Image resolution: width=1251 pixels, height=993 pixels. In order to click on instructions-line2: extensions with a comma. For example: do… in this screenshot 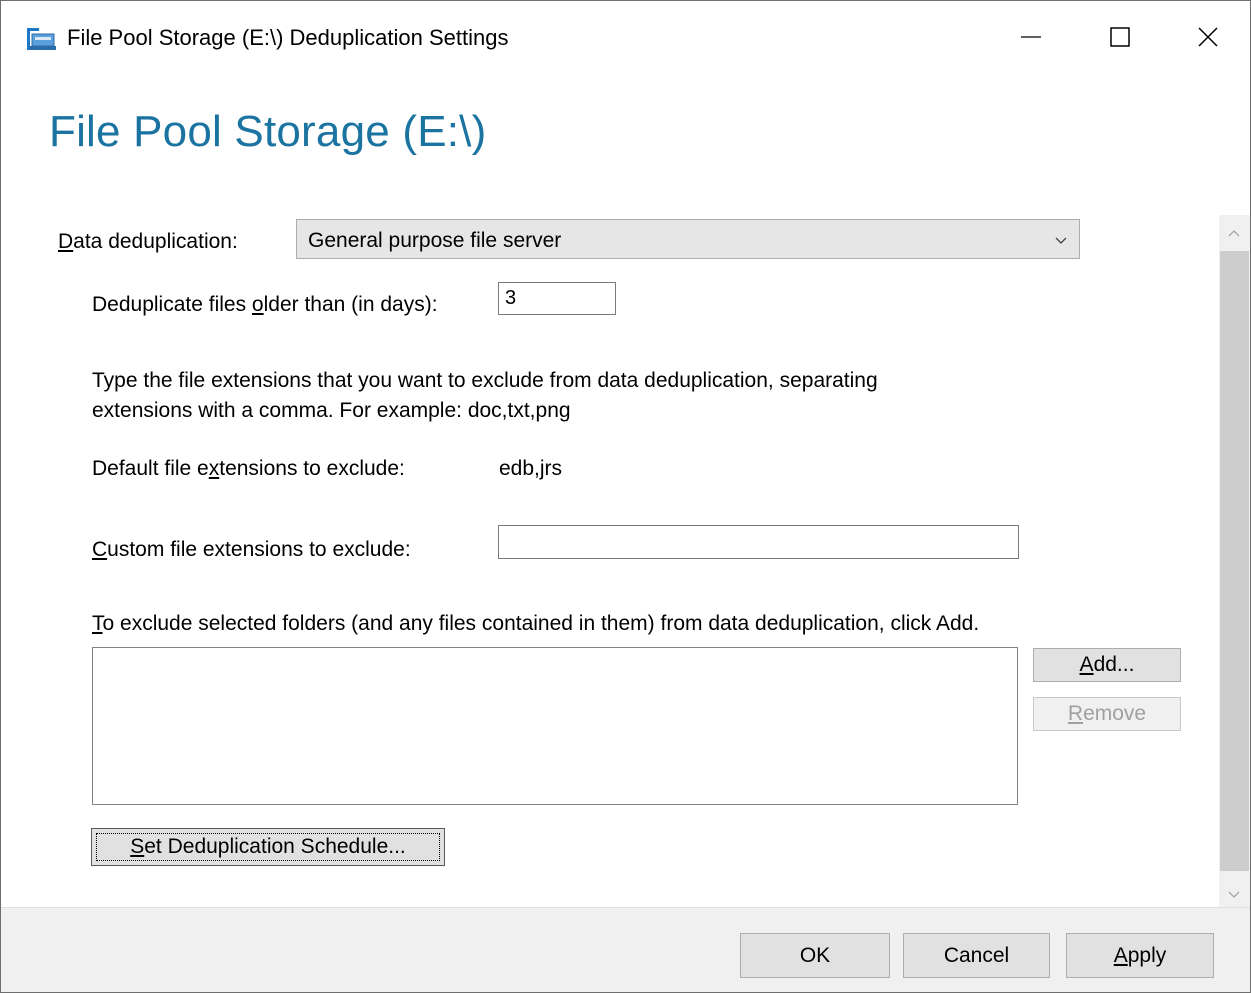, I will do `click(331, 410)`.